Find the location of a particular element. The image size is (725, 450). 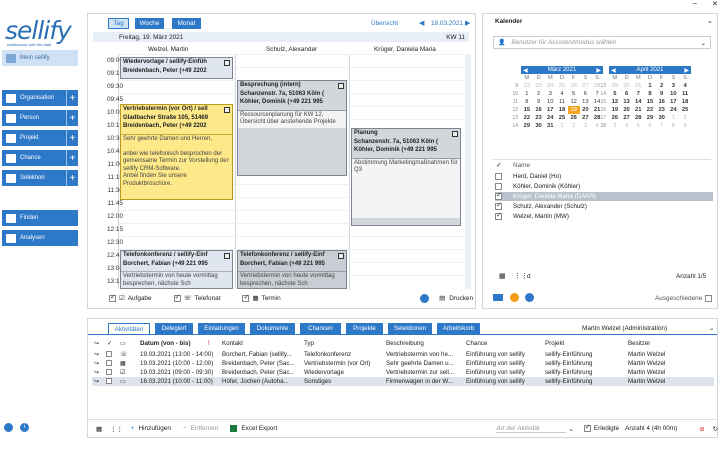

tab-einladungen: Einladungen is located at coordinates (221, 328).